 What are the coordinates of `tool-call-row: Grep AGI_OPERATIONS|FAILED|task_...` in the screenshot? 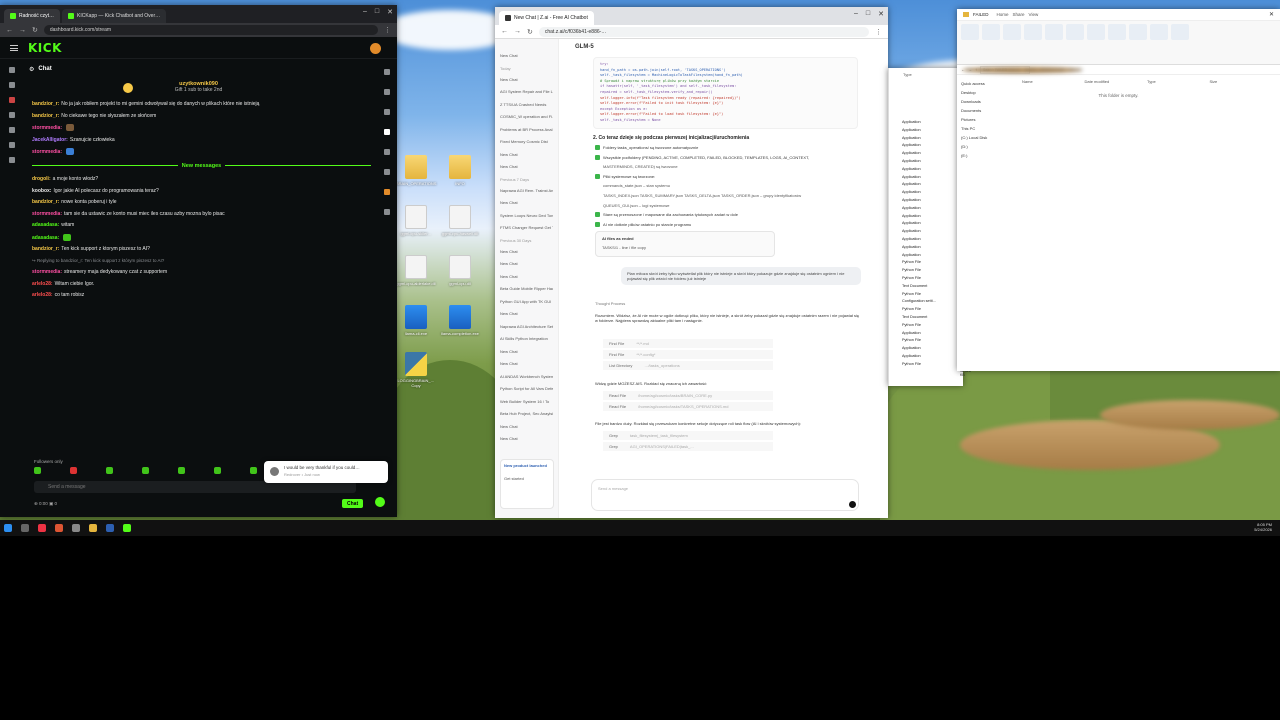 It's located at (688, 446).